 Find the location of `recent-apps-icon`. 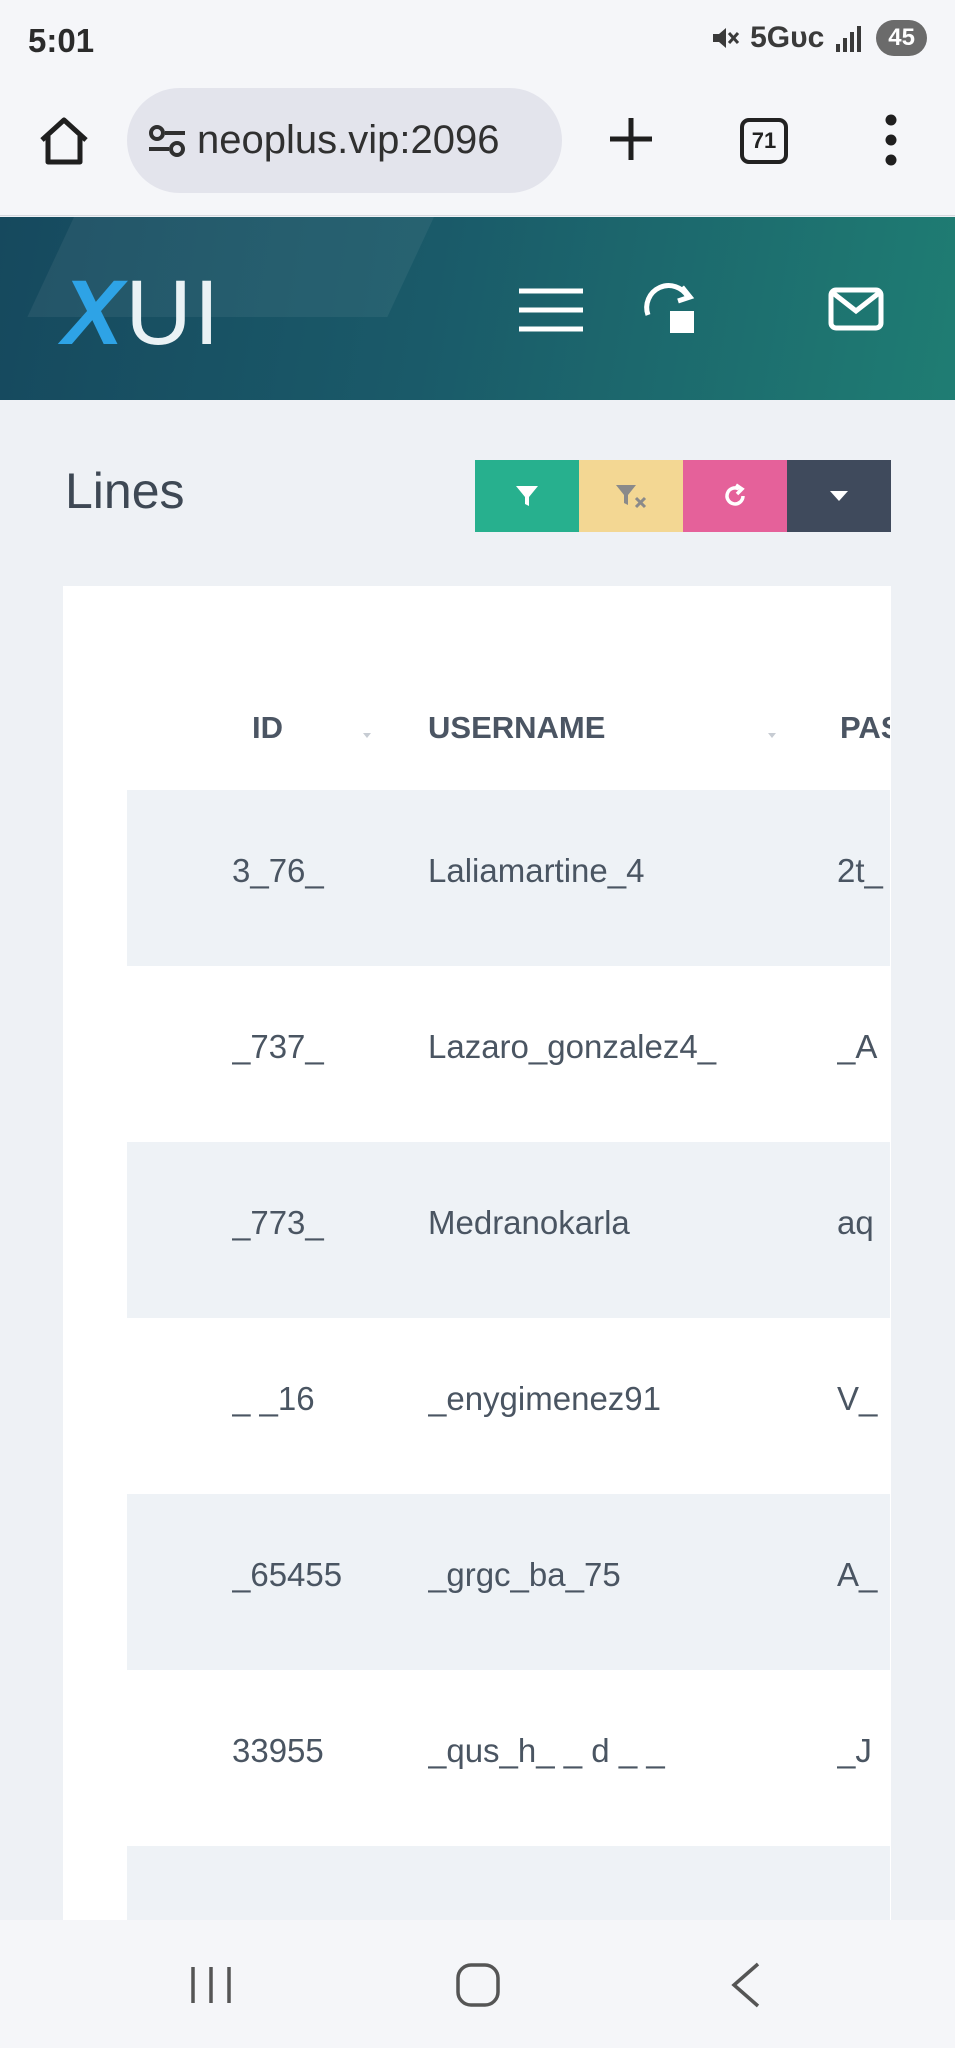

recent-apps-icon is located at coordinates (211, 1985).